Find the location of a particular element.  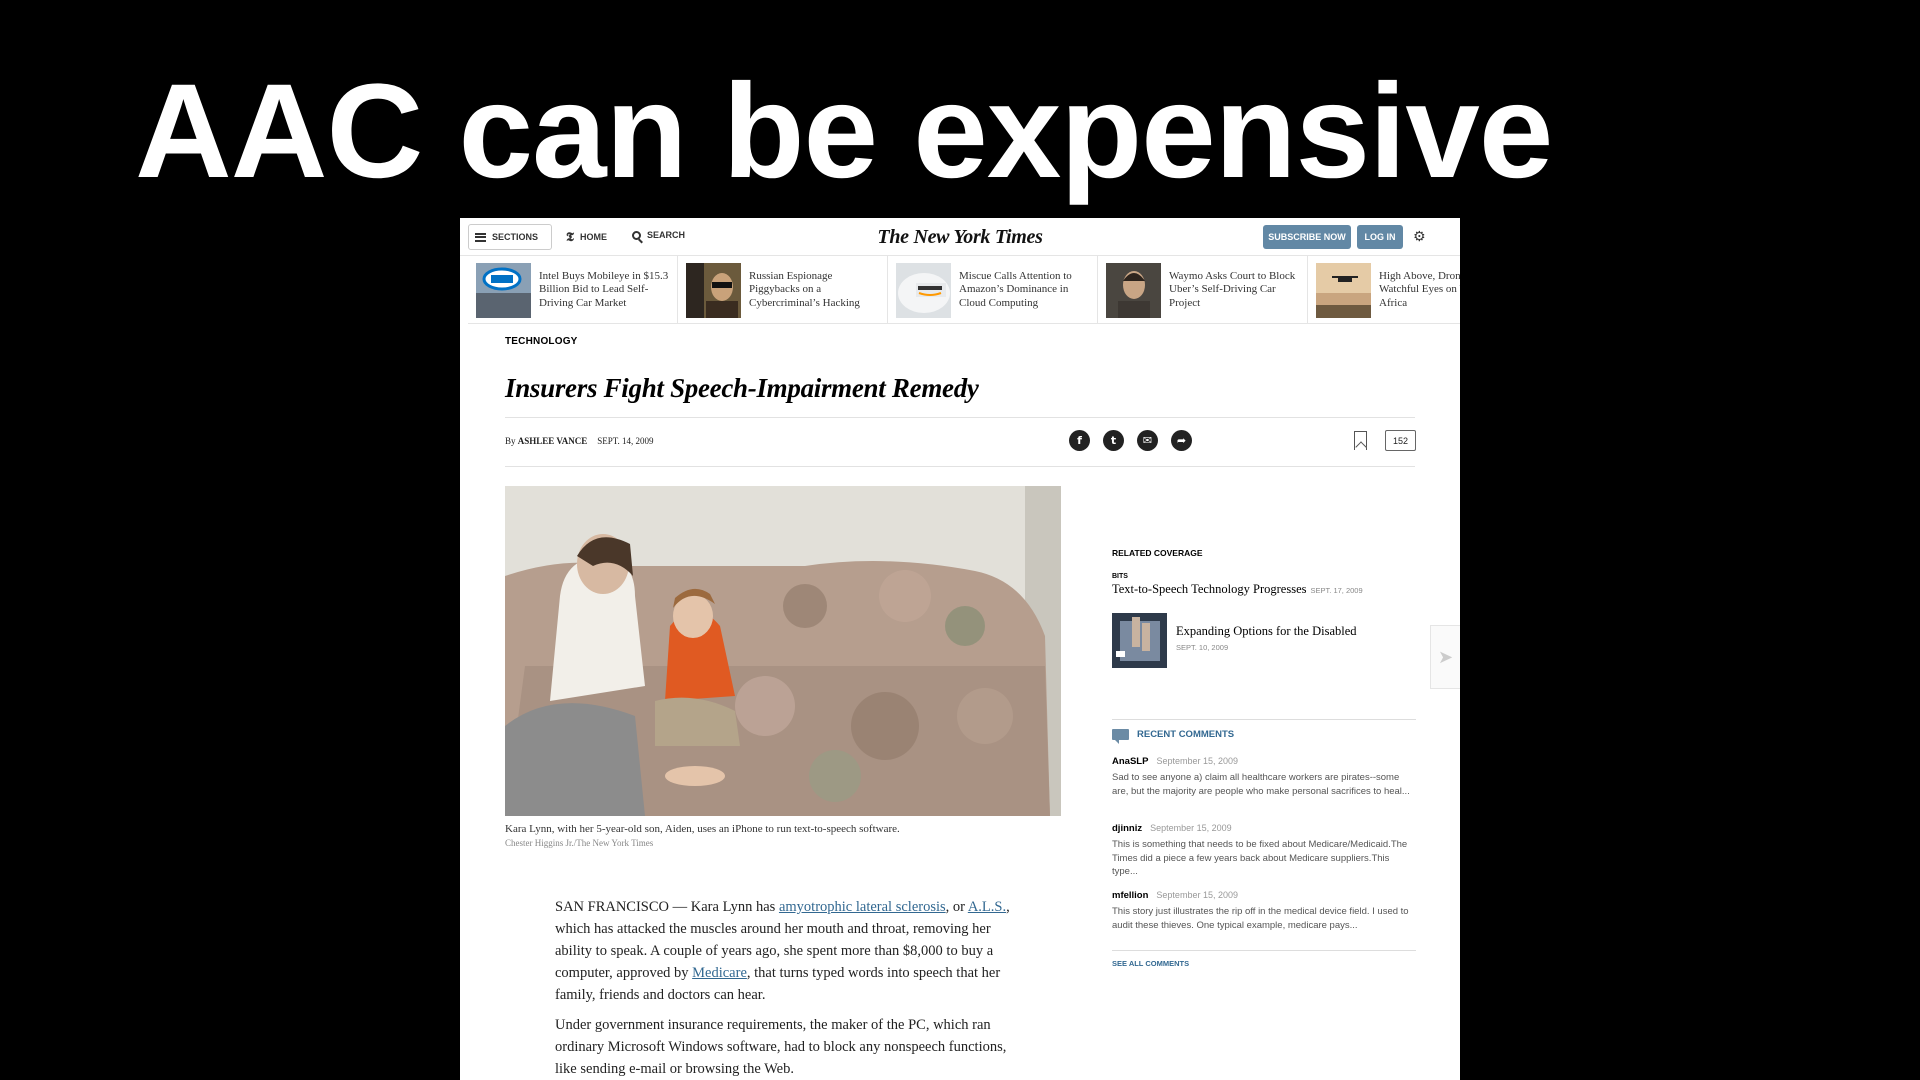

article-photo is located at coordinates (783, 651).